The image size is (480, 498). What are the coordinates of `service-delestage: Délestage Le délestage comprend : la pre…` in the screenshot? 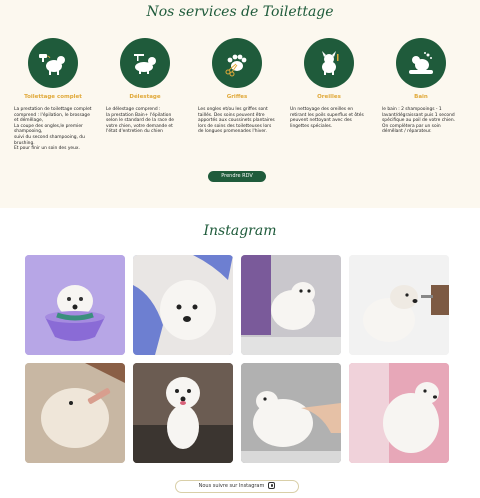 It's located at (145, 86).